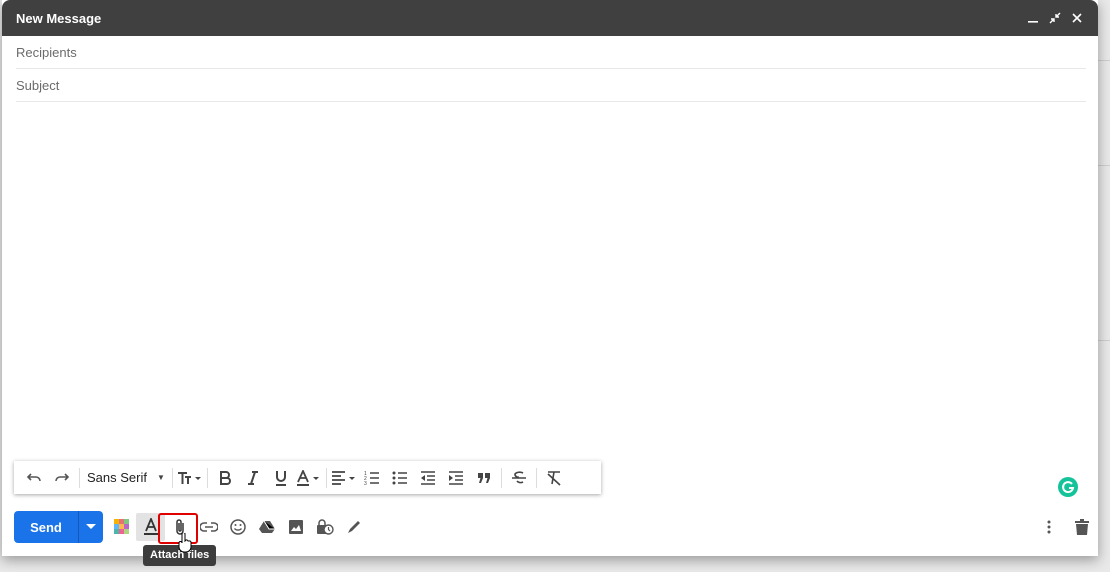 Image resolution: width=1110 pixels, height=572 pixels. I want to click on subject-row, so click(551, 85).